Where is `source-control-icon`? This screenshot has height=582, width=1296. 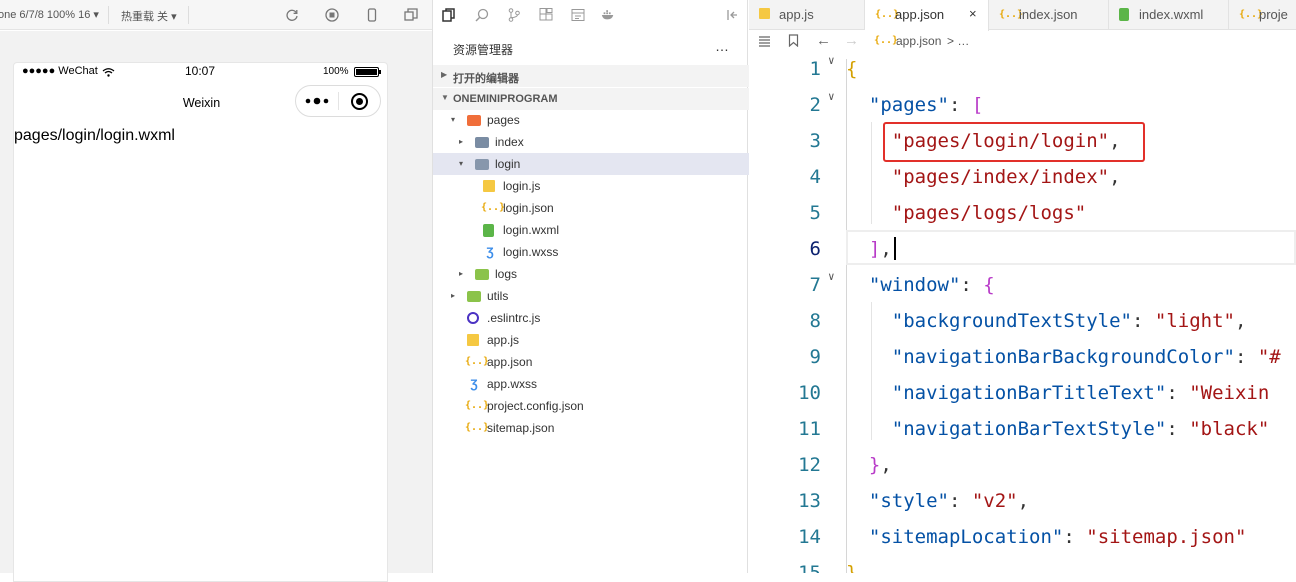
source-control-icon is located at coordinates (514, 15).